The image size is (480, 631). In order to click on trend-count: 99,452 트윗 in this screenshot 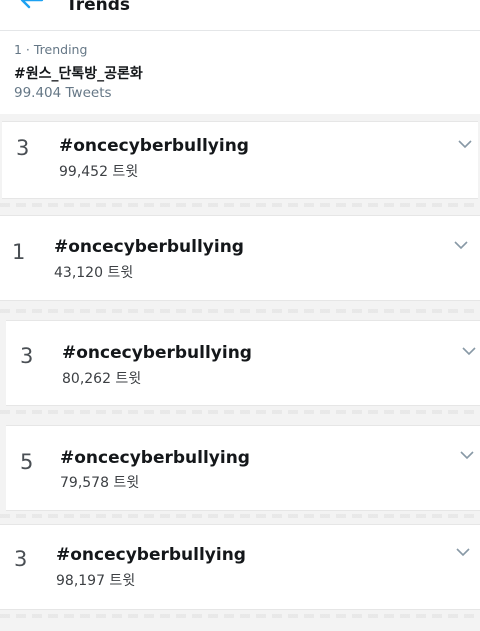, I will do `click(99, 172)`.